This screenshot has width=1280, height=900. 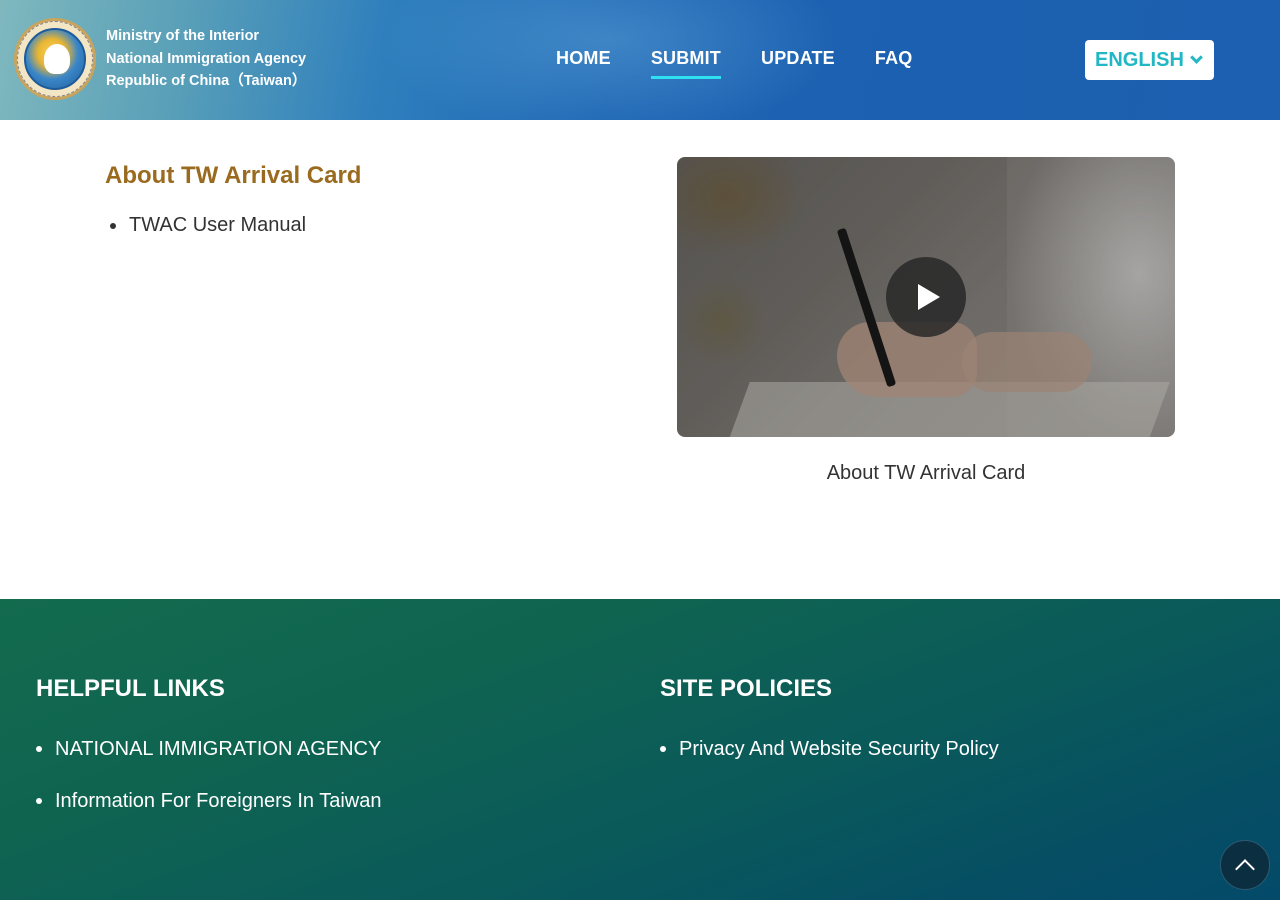 I want to click on nav-home: HOME, so click(x=583, y=64).